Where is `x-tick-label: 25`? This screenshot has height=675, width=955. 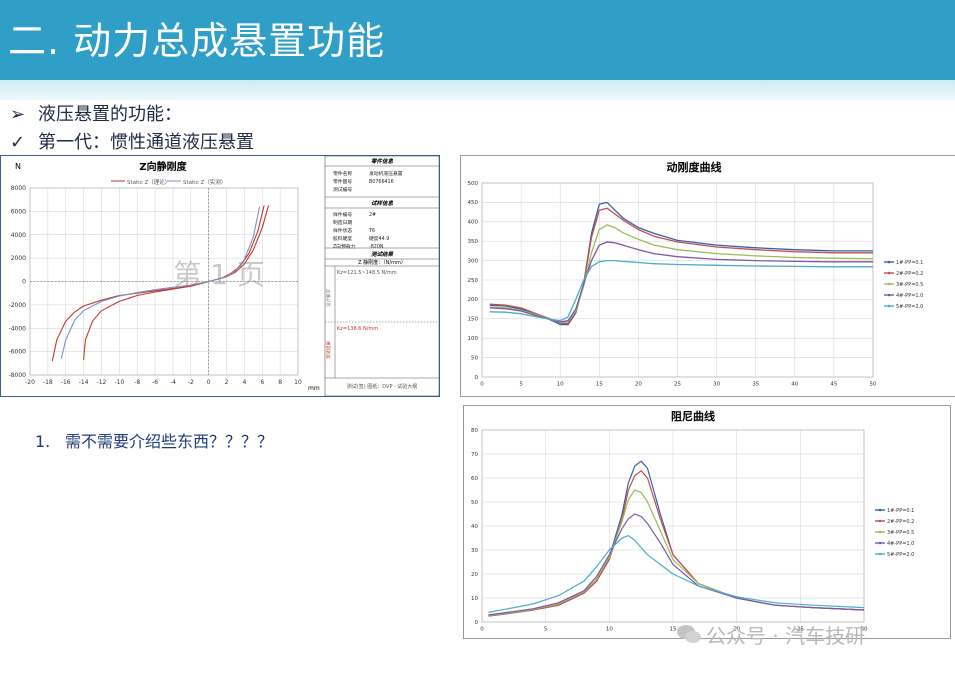
x-tick-label: 25 is located at coordinates (677, 385).